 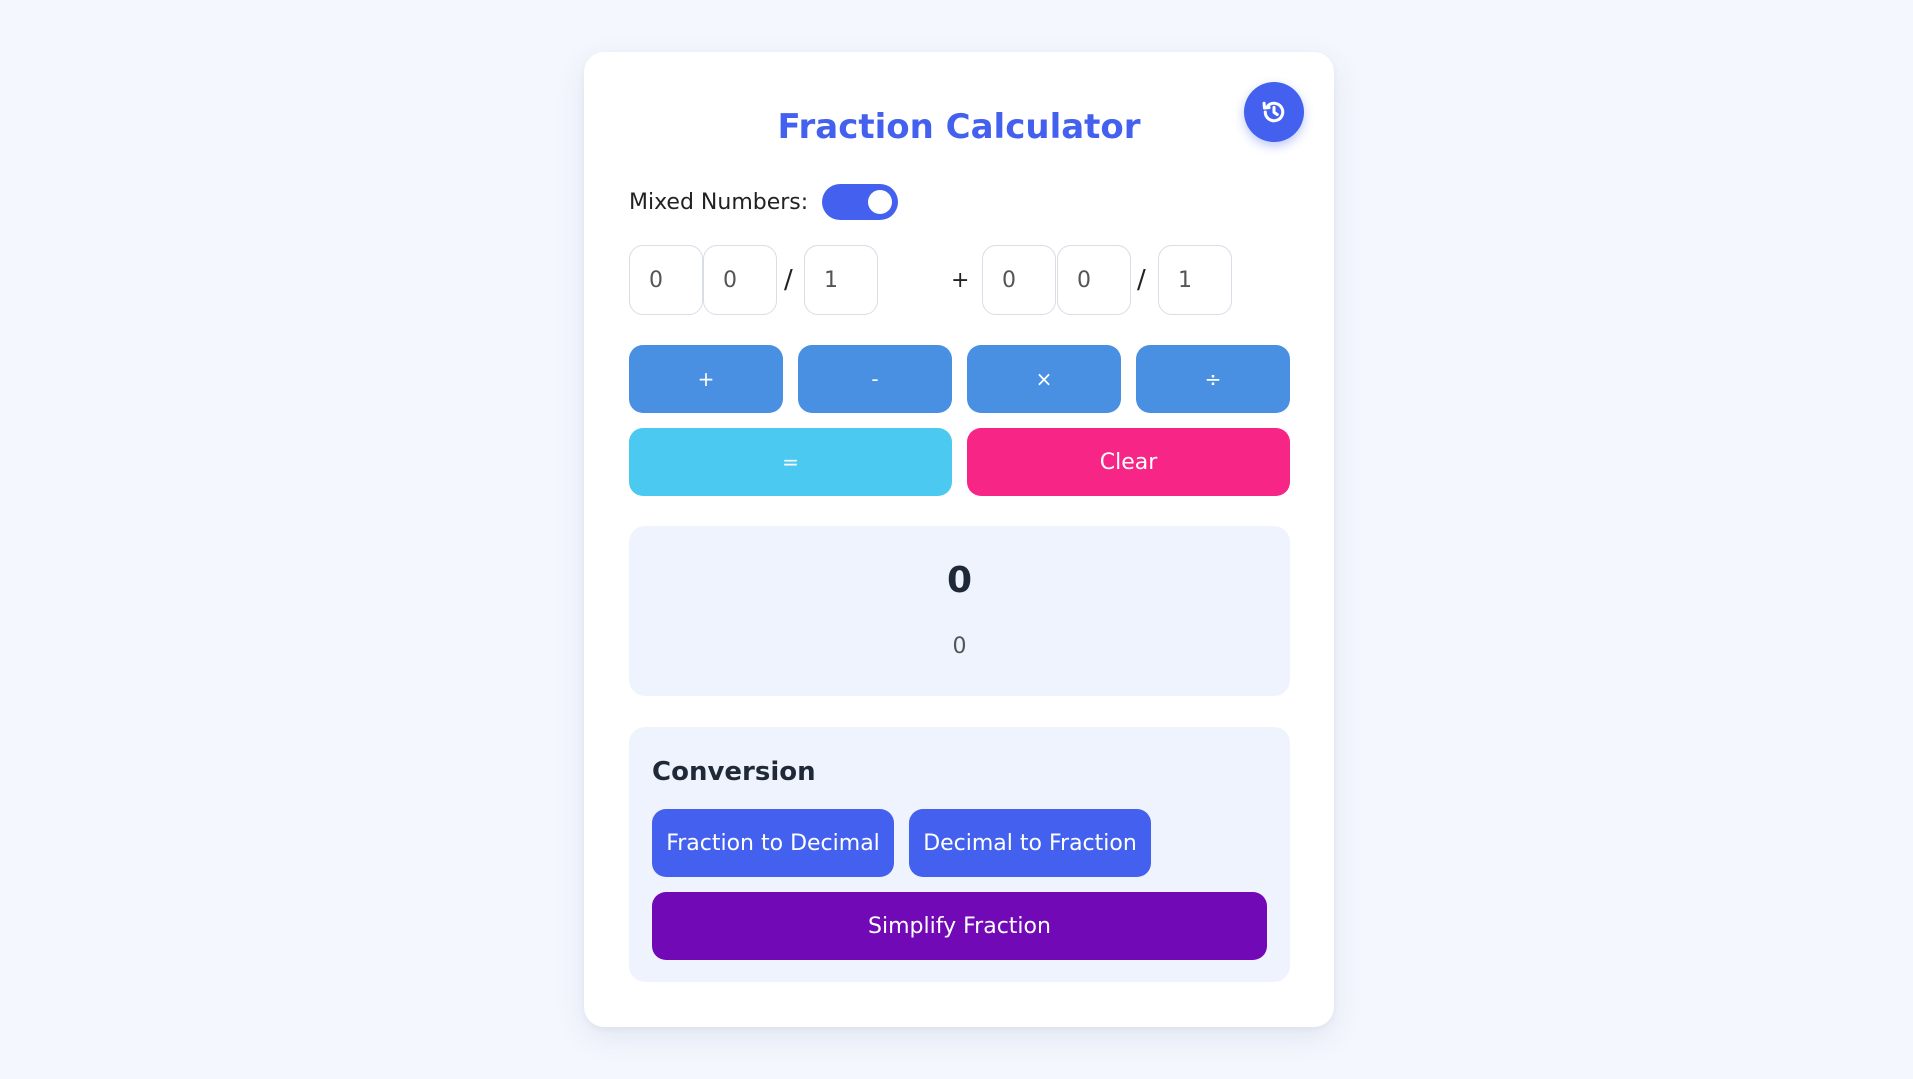 I want to click on simplify-fraction-button: Simplify Fraction, so click(x=959, y=926).